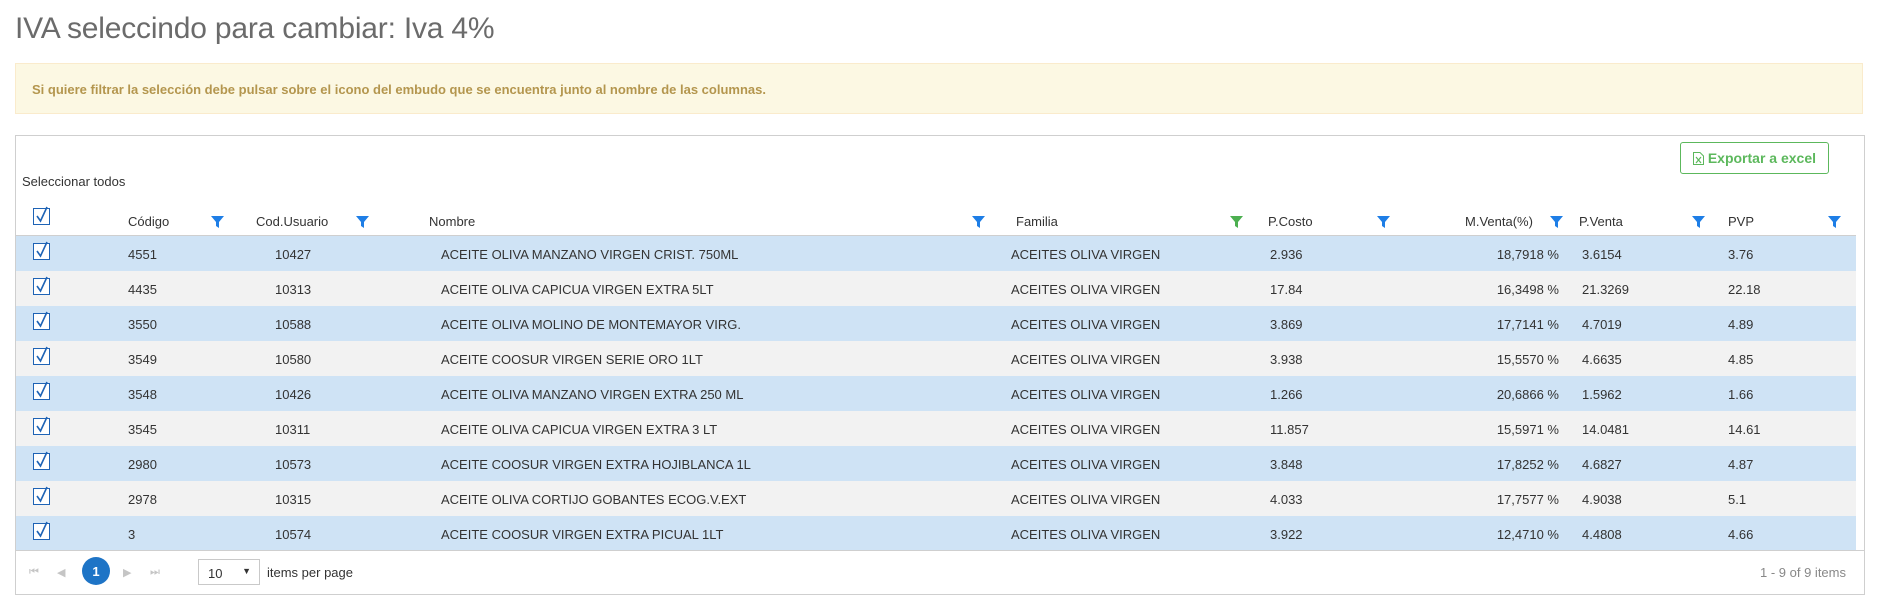 Image resolution: width=1881 pixels, height=611 pixels. What do you see at coordinates (1286, 289) in the screenshot?
I see `cell-p-costo: 17.84` at bounding box center [1286, 289].